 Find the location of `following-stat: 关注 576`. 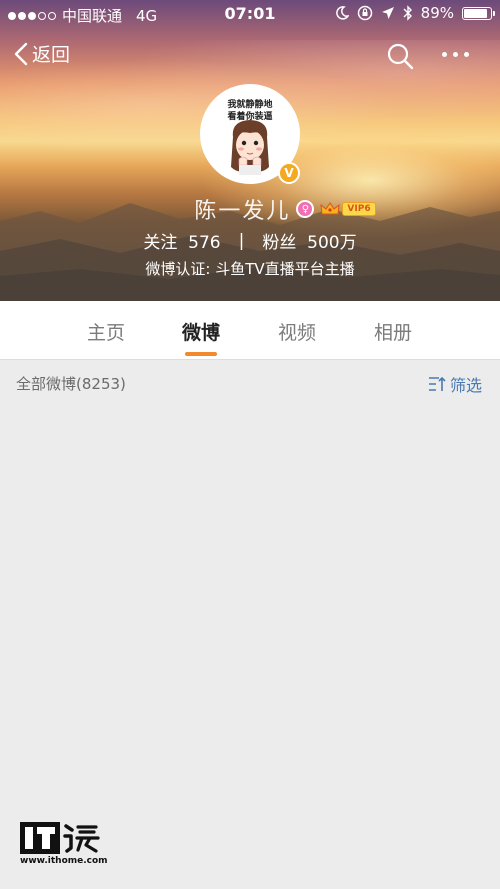

following-stat: 关注 576 is located at coordinates (181, 240).